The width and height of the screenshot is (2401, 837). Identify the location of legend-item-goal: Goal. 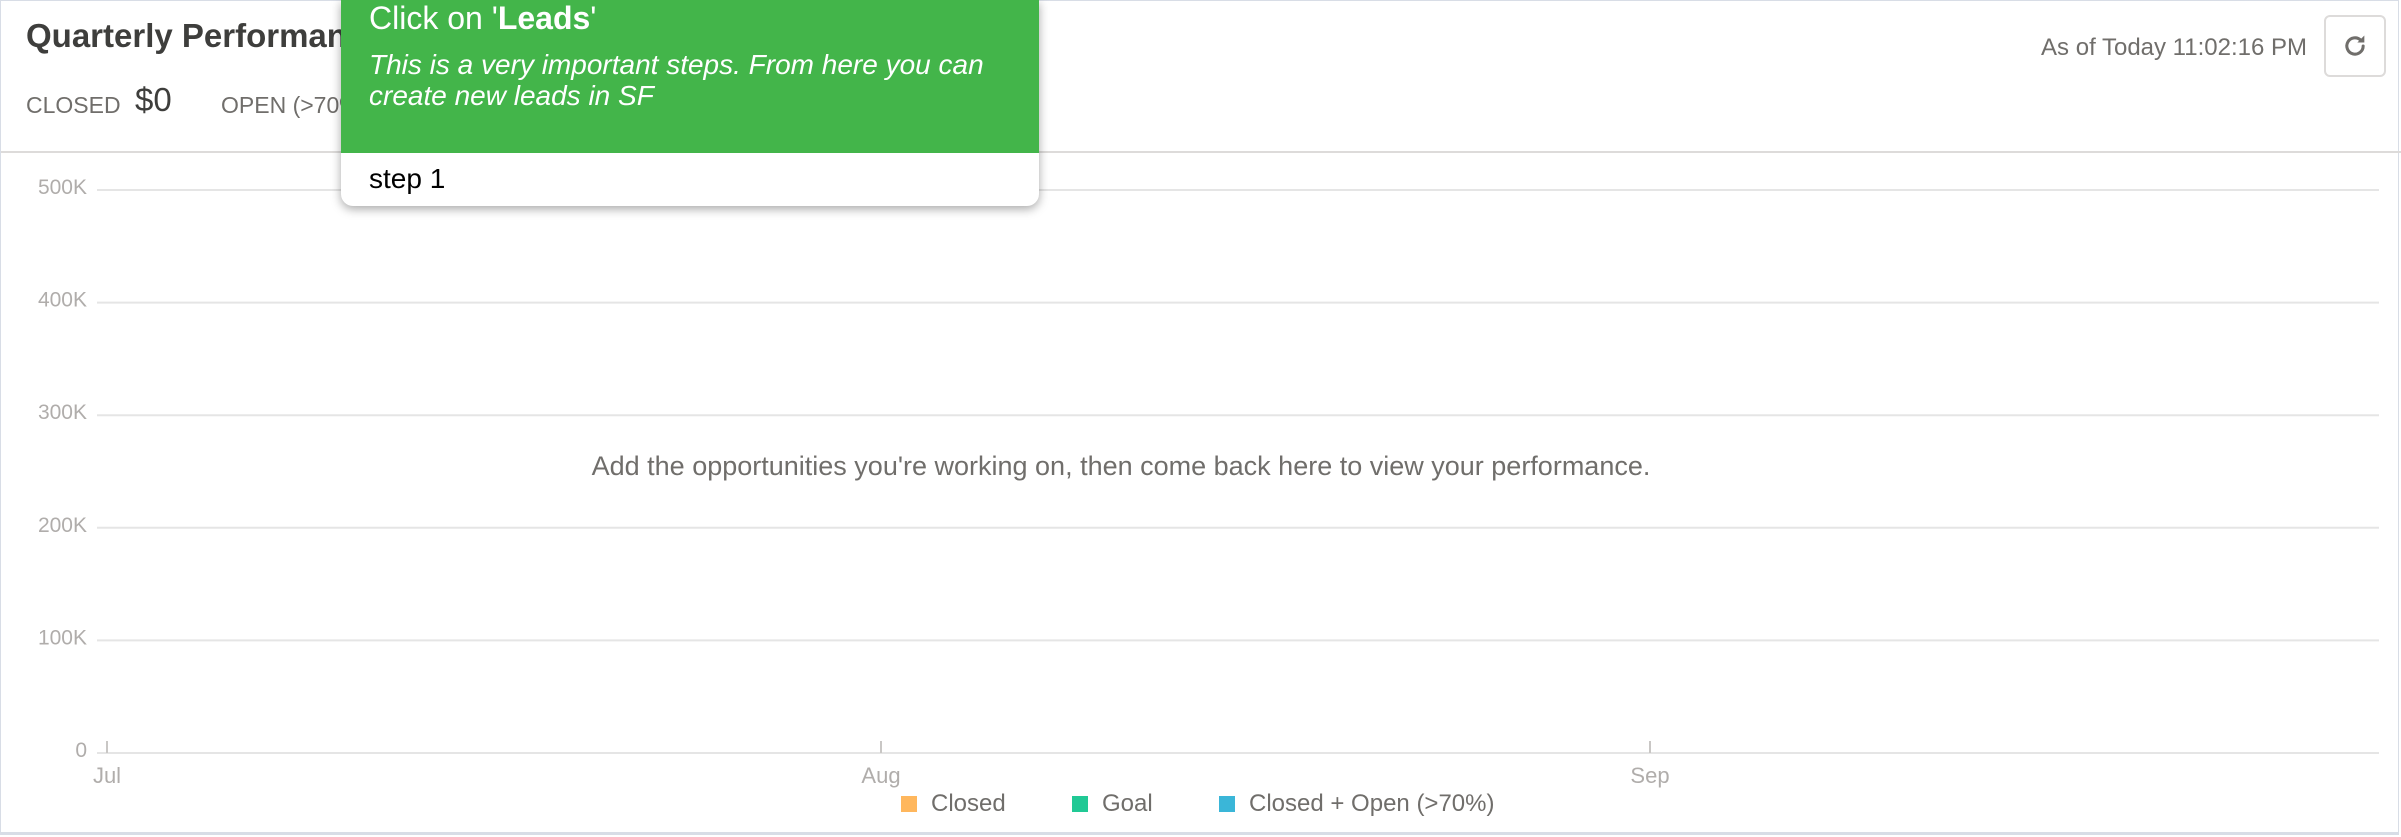
(1112, 804).